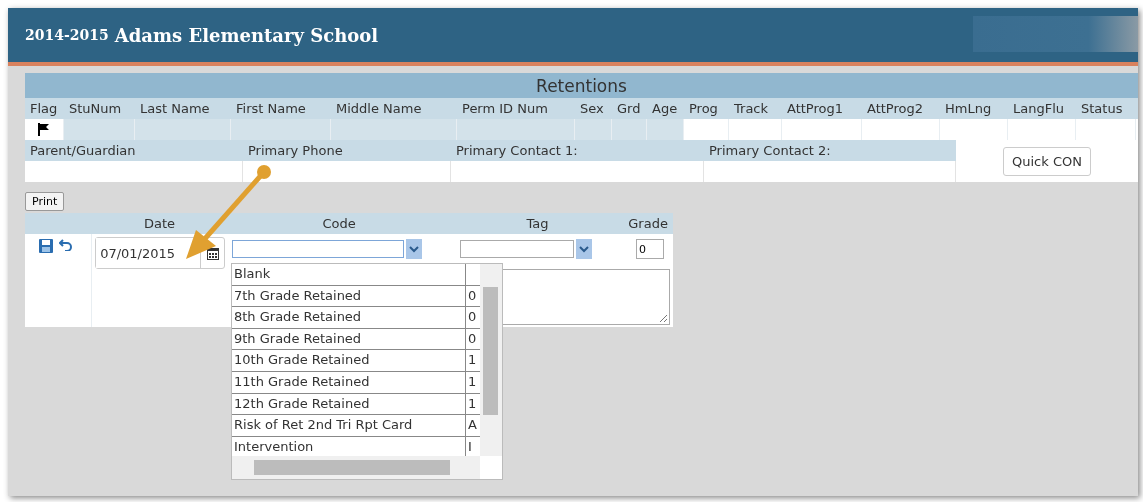  Describe the element at coordinates (46, 246) in the screenshot. I see `save-icon` at that location.